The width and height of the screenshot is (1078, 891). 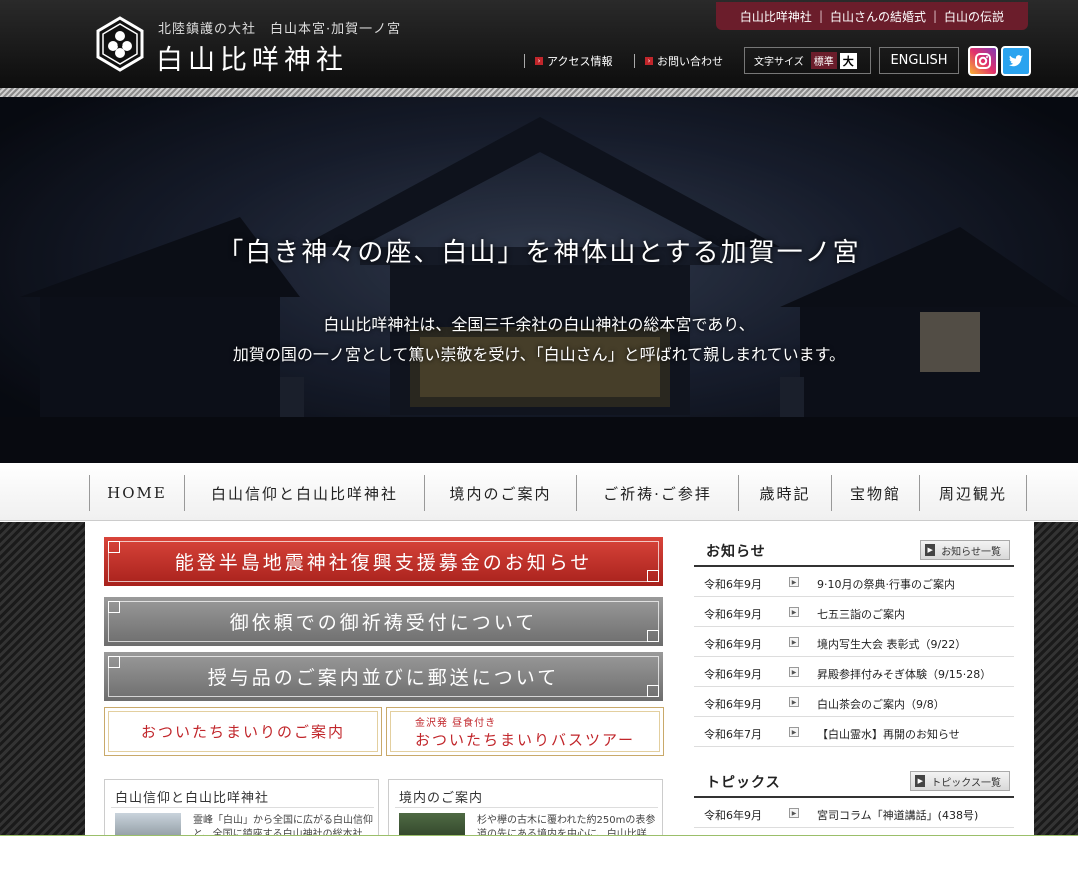 What do you see at coordinates (785, 493) in the screenshot?
I see `nav-item-calendar: 歳時記` at bounding box center [785, 493].